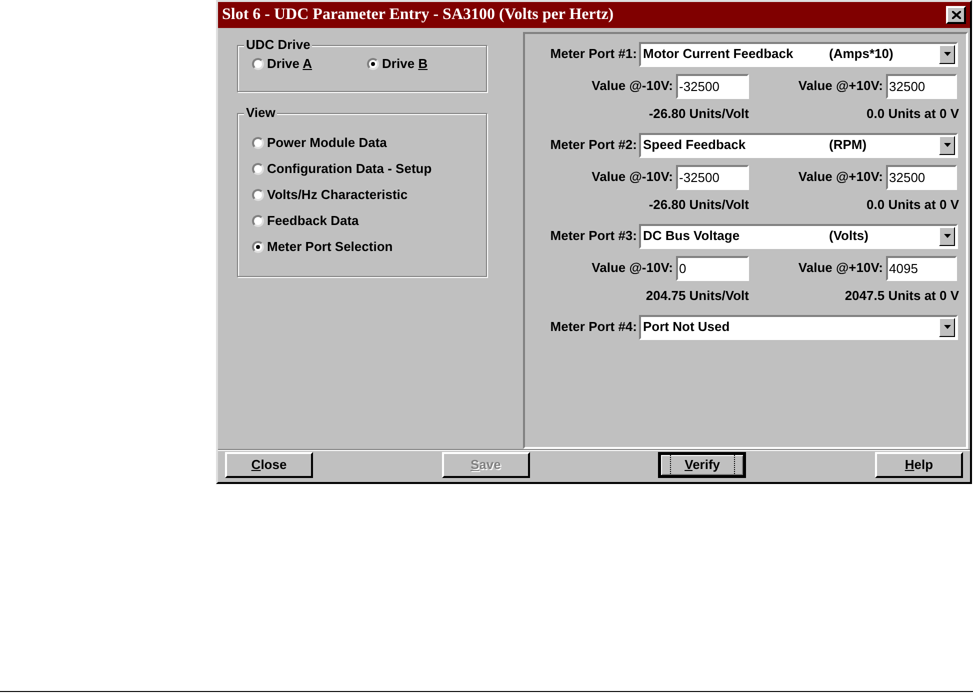 The height and width of the screenshot is (693, 973). What do you see at coordinates (369, 169) in the screenshot?
I see `radio-button: Configuration Data - Setup` at bounding box center [369, 169].